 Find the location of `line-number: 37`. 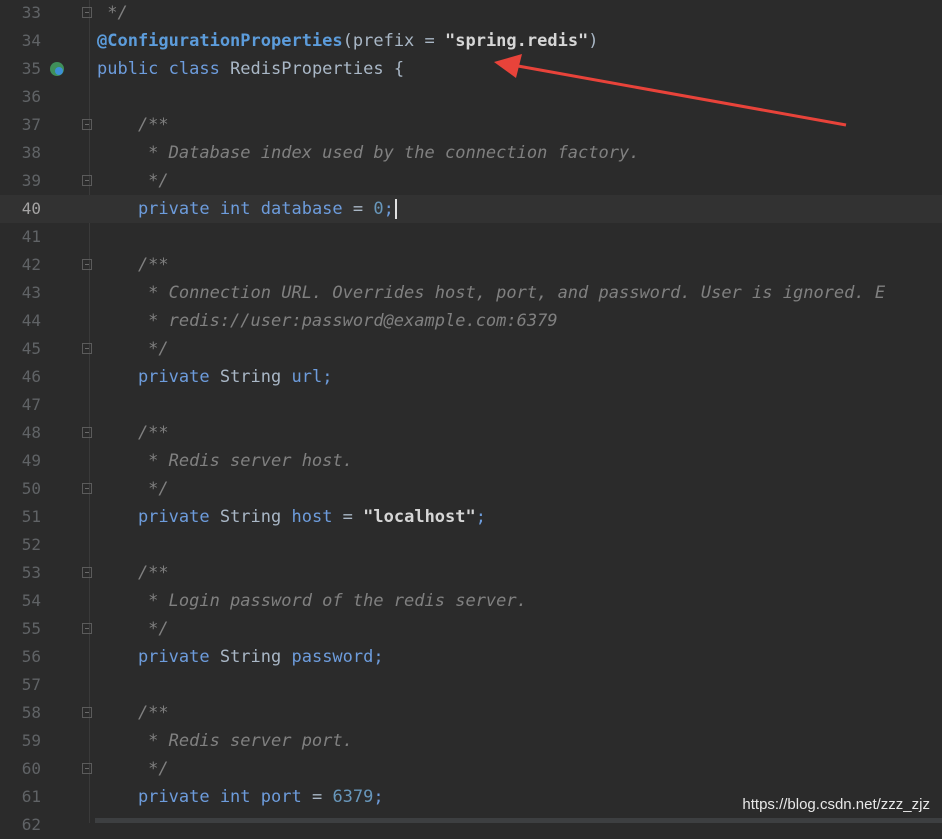

line-number: 37 is located at coordinates (20, 125).